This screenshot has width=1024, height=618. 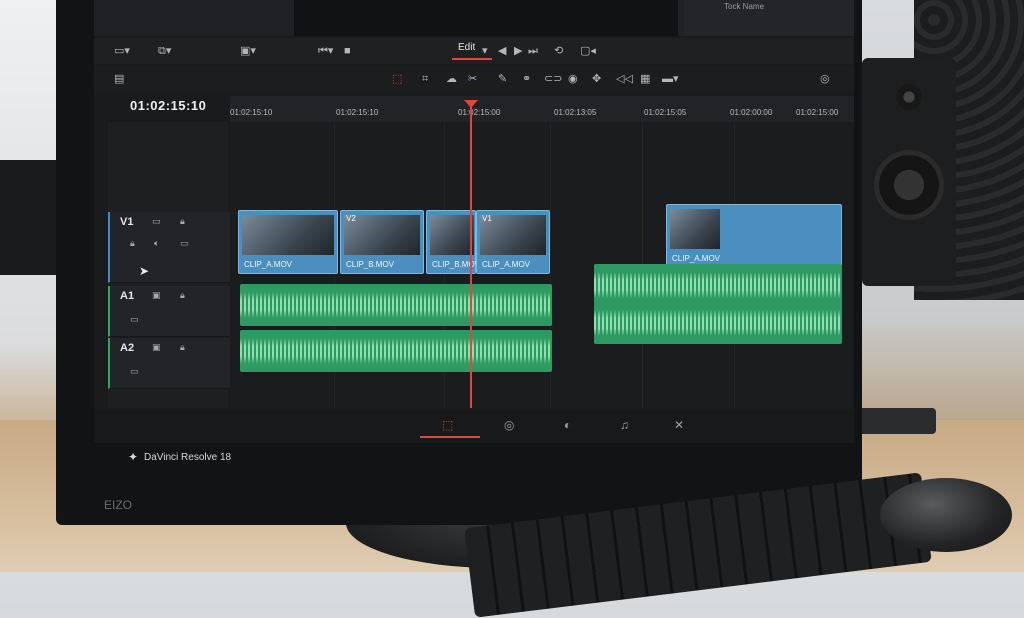 What do you see at coordinates (144, 271) in the screenshot?
I see `mouse-pointer-icon: ➤` at bounding box center [144, 271].